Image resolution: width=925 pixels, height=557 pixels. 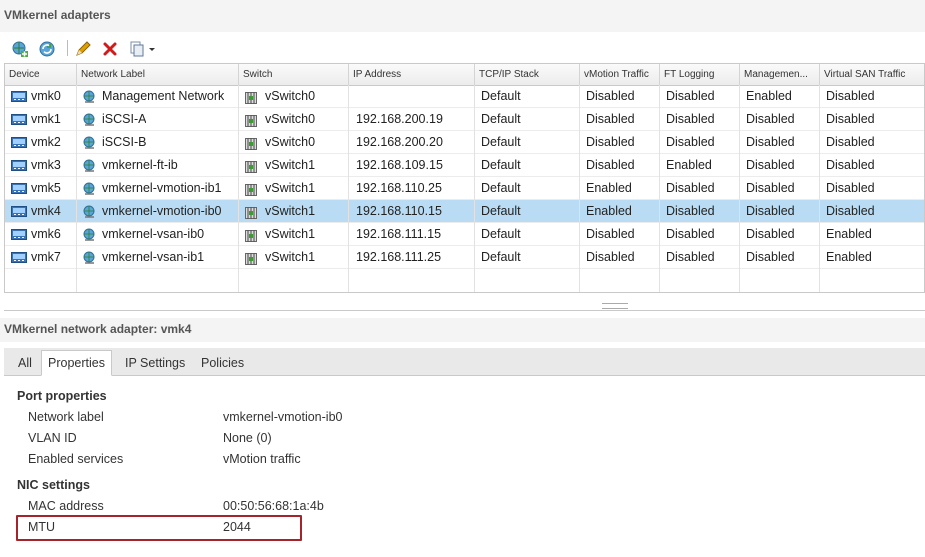 I want to click on device-cell: vmk3, so click(x=46, y=165).